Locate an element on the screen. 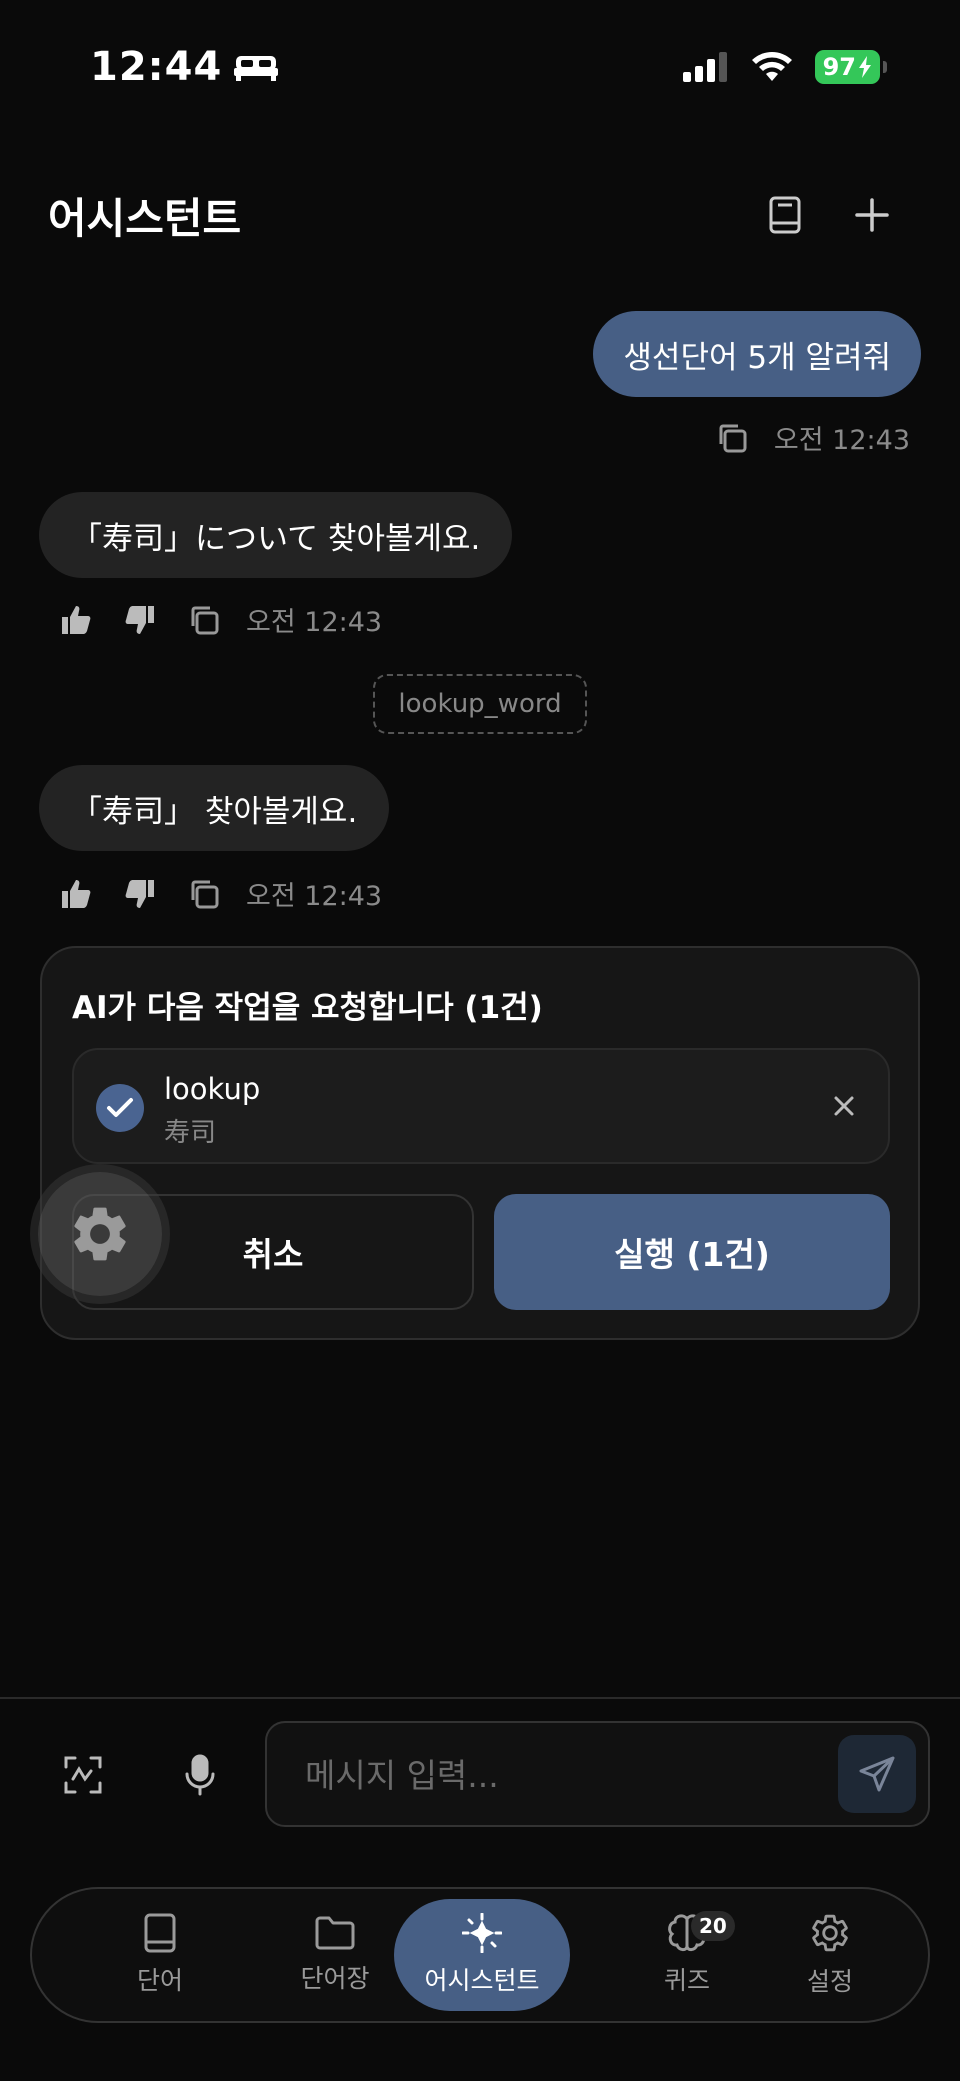  remove-task-button is located at coordinates (844, 1106).